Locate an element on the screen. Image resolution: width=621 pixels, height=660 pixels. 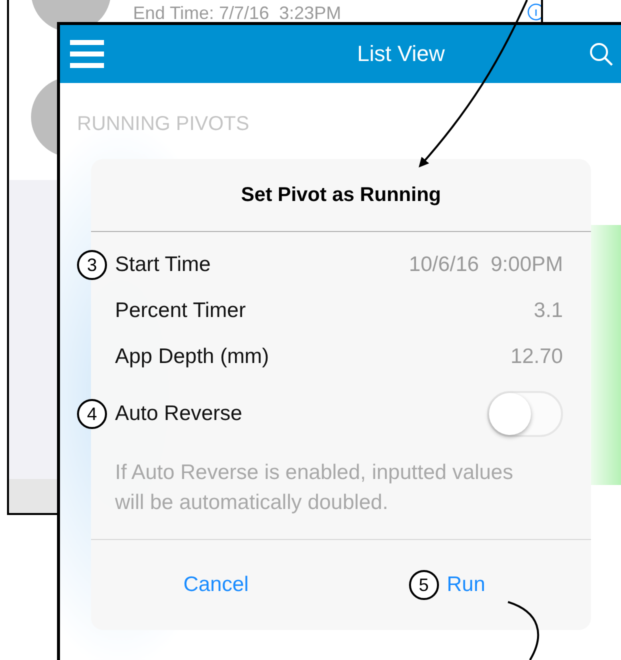
field-label: App Depth (mm) is located at coordinates (192, 357).